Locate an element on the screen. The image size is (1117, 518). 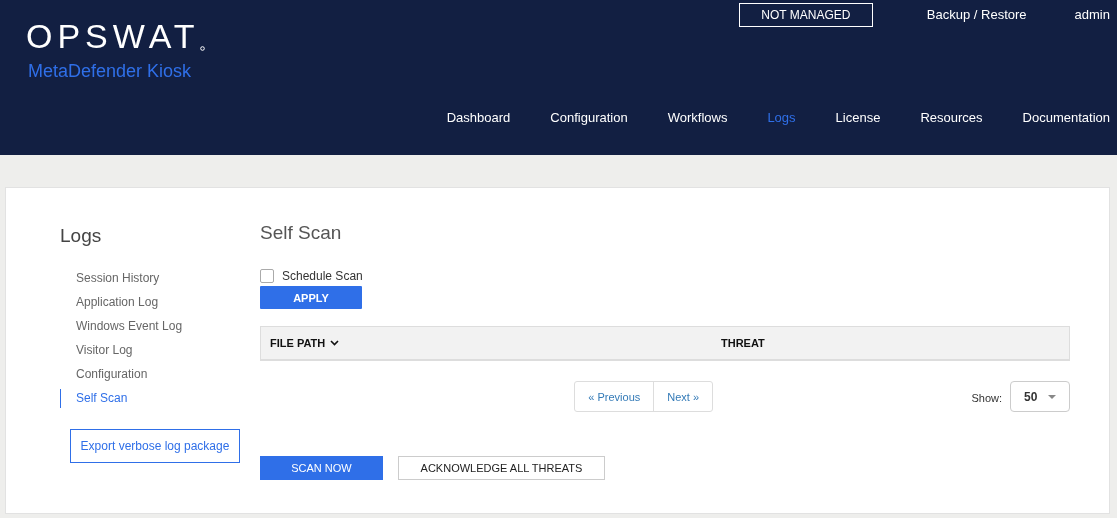
column-header: THREAT is located at coordinates (743, 343).